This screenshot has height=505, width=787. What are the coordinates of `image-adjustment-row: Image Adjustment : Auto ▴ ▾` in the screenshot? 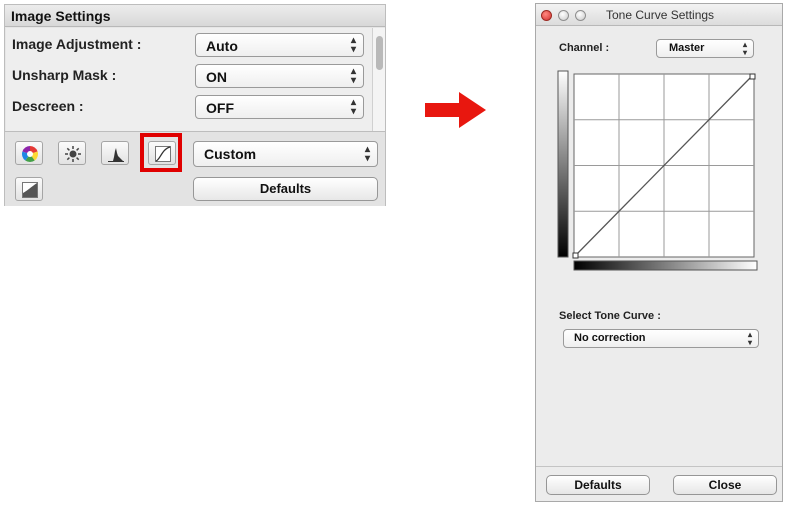 It's located at (189, 45).